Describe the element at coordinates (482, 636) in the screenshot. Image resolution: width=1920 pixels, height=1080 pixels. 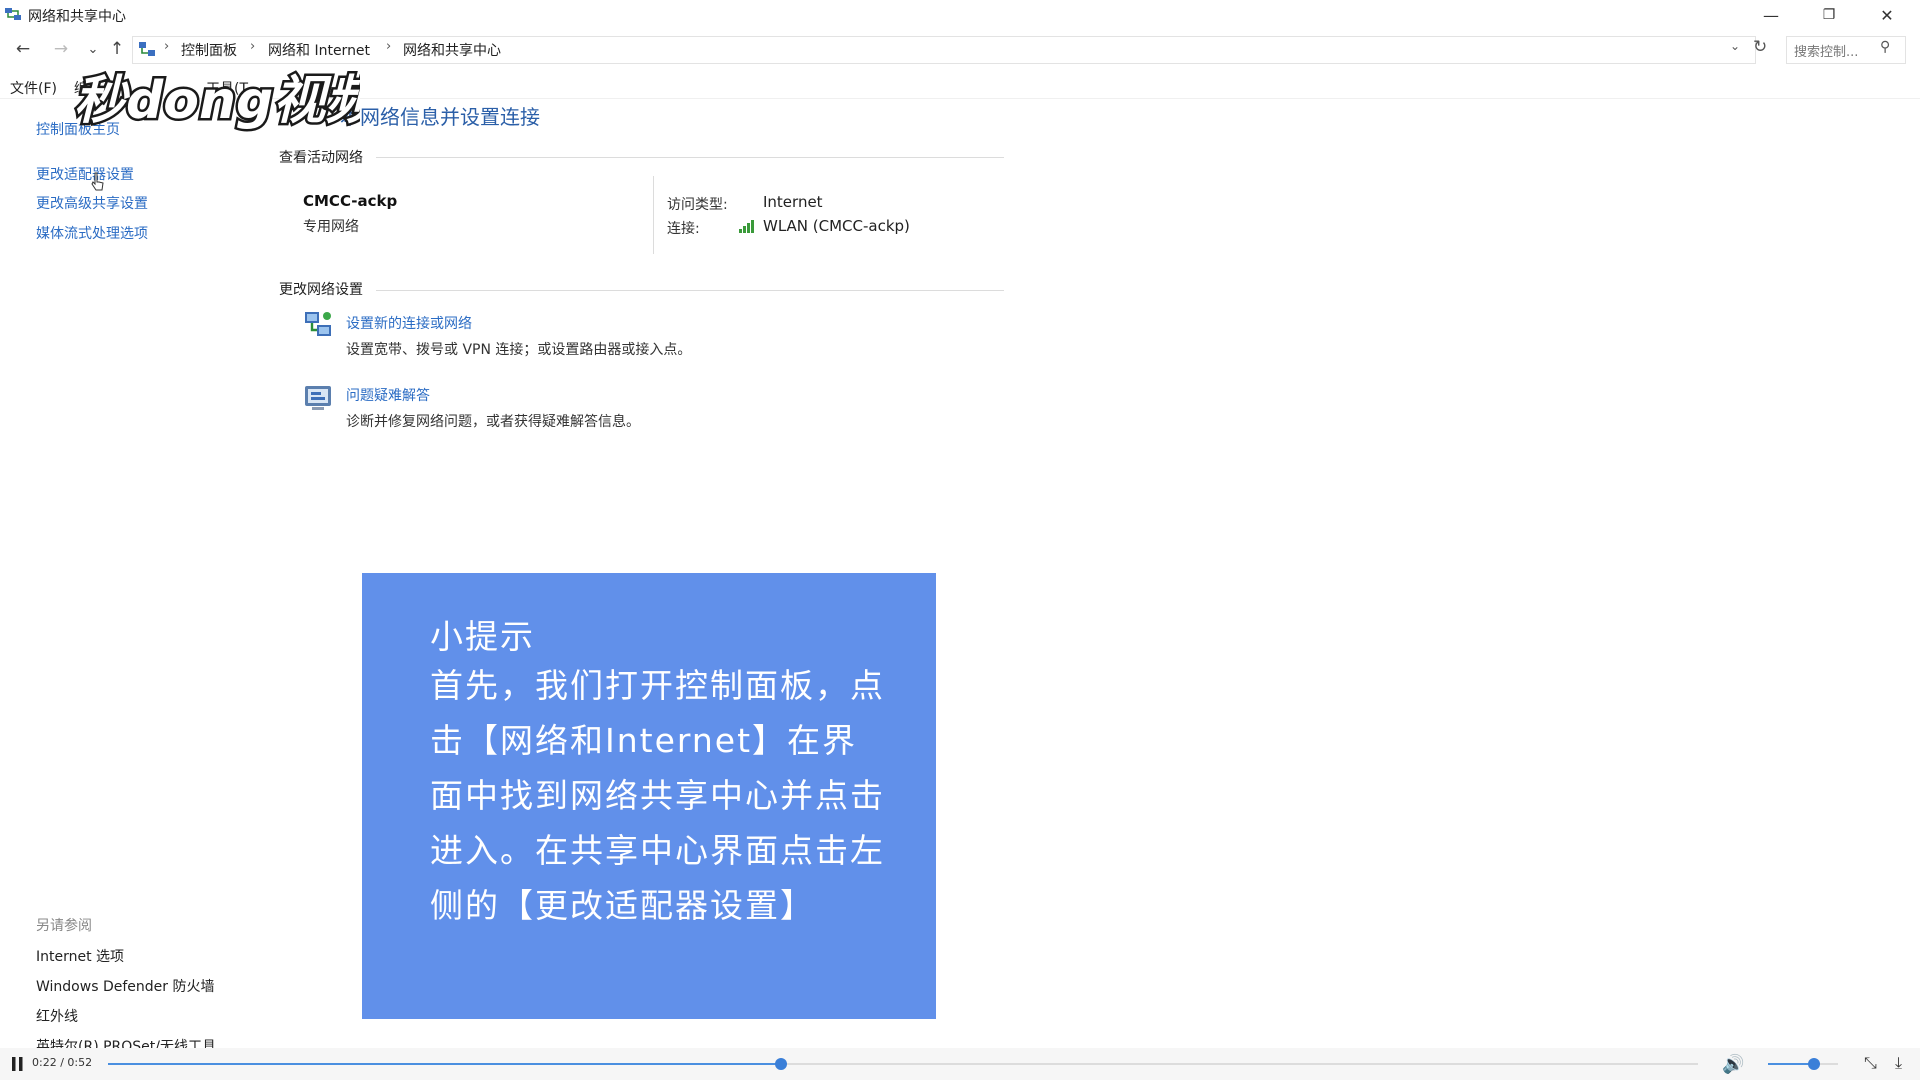
I see `tip-title: 小提示` at that location.